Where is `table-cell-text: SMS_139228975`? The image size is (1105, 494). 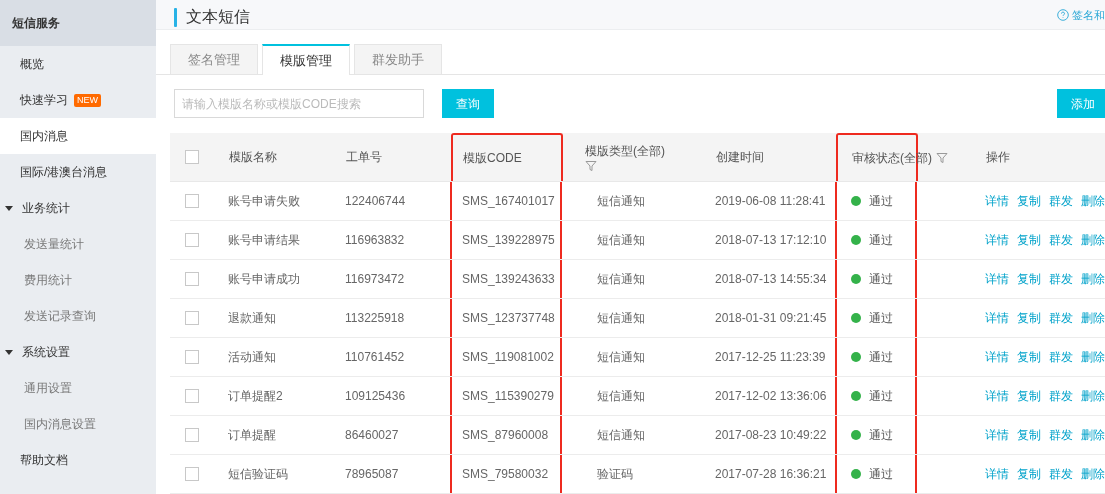 table-cell-text: SMS_139228975 is located at coordinates (508, 240).